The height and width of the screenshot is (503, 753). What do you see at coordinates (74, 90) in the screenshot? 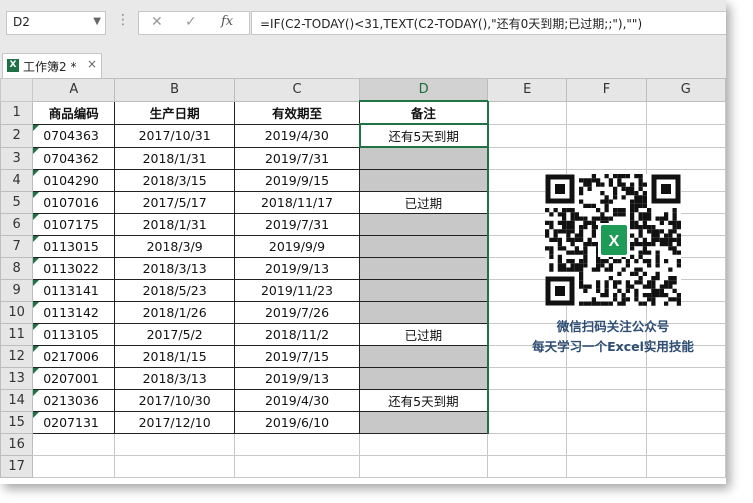
I see `column-header-a: A` at bounding box center [74, 90].